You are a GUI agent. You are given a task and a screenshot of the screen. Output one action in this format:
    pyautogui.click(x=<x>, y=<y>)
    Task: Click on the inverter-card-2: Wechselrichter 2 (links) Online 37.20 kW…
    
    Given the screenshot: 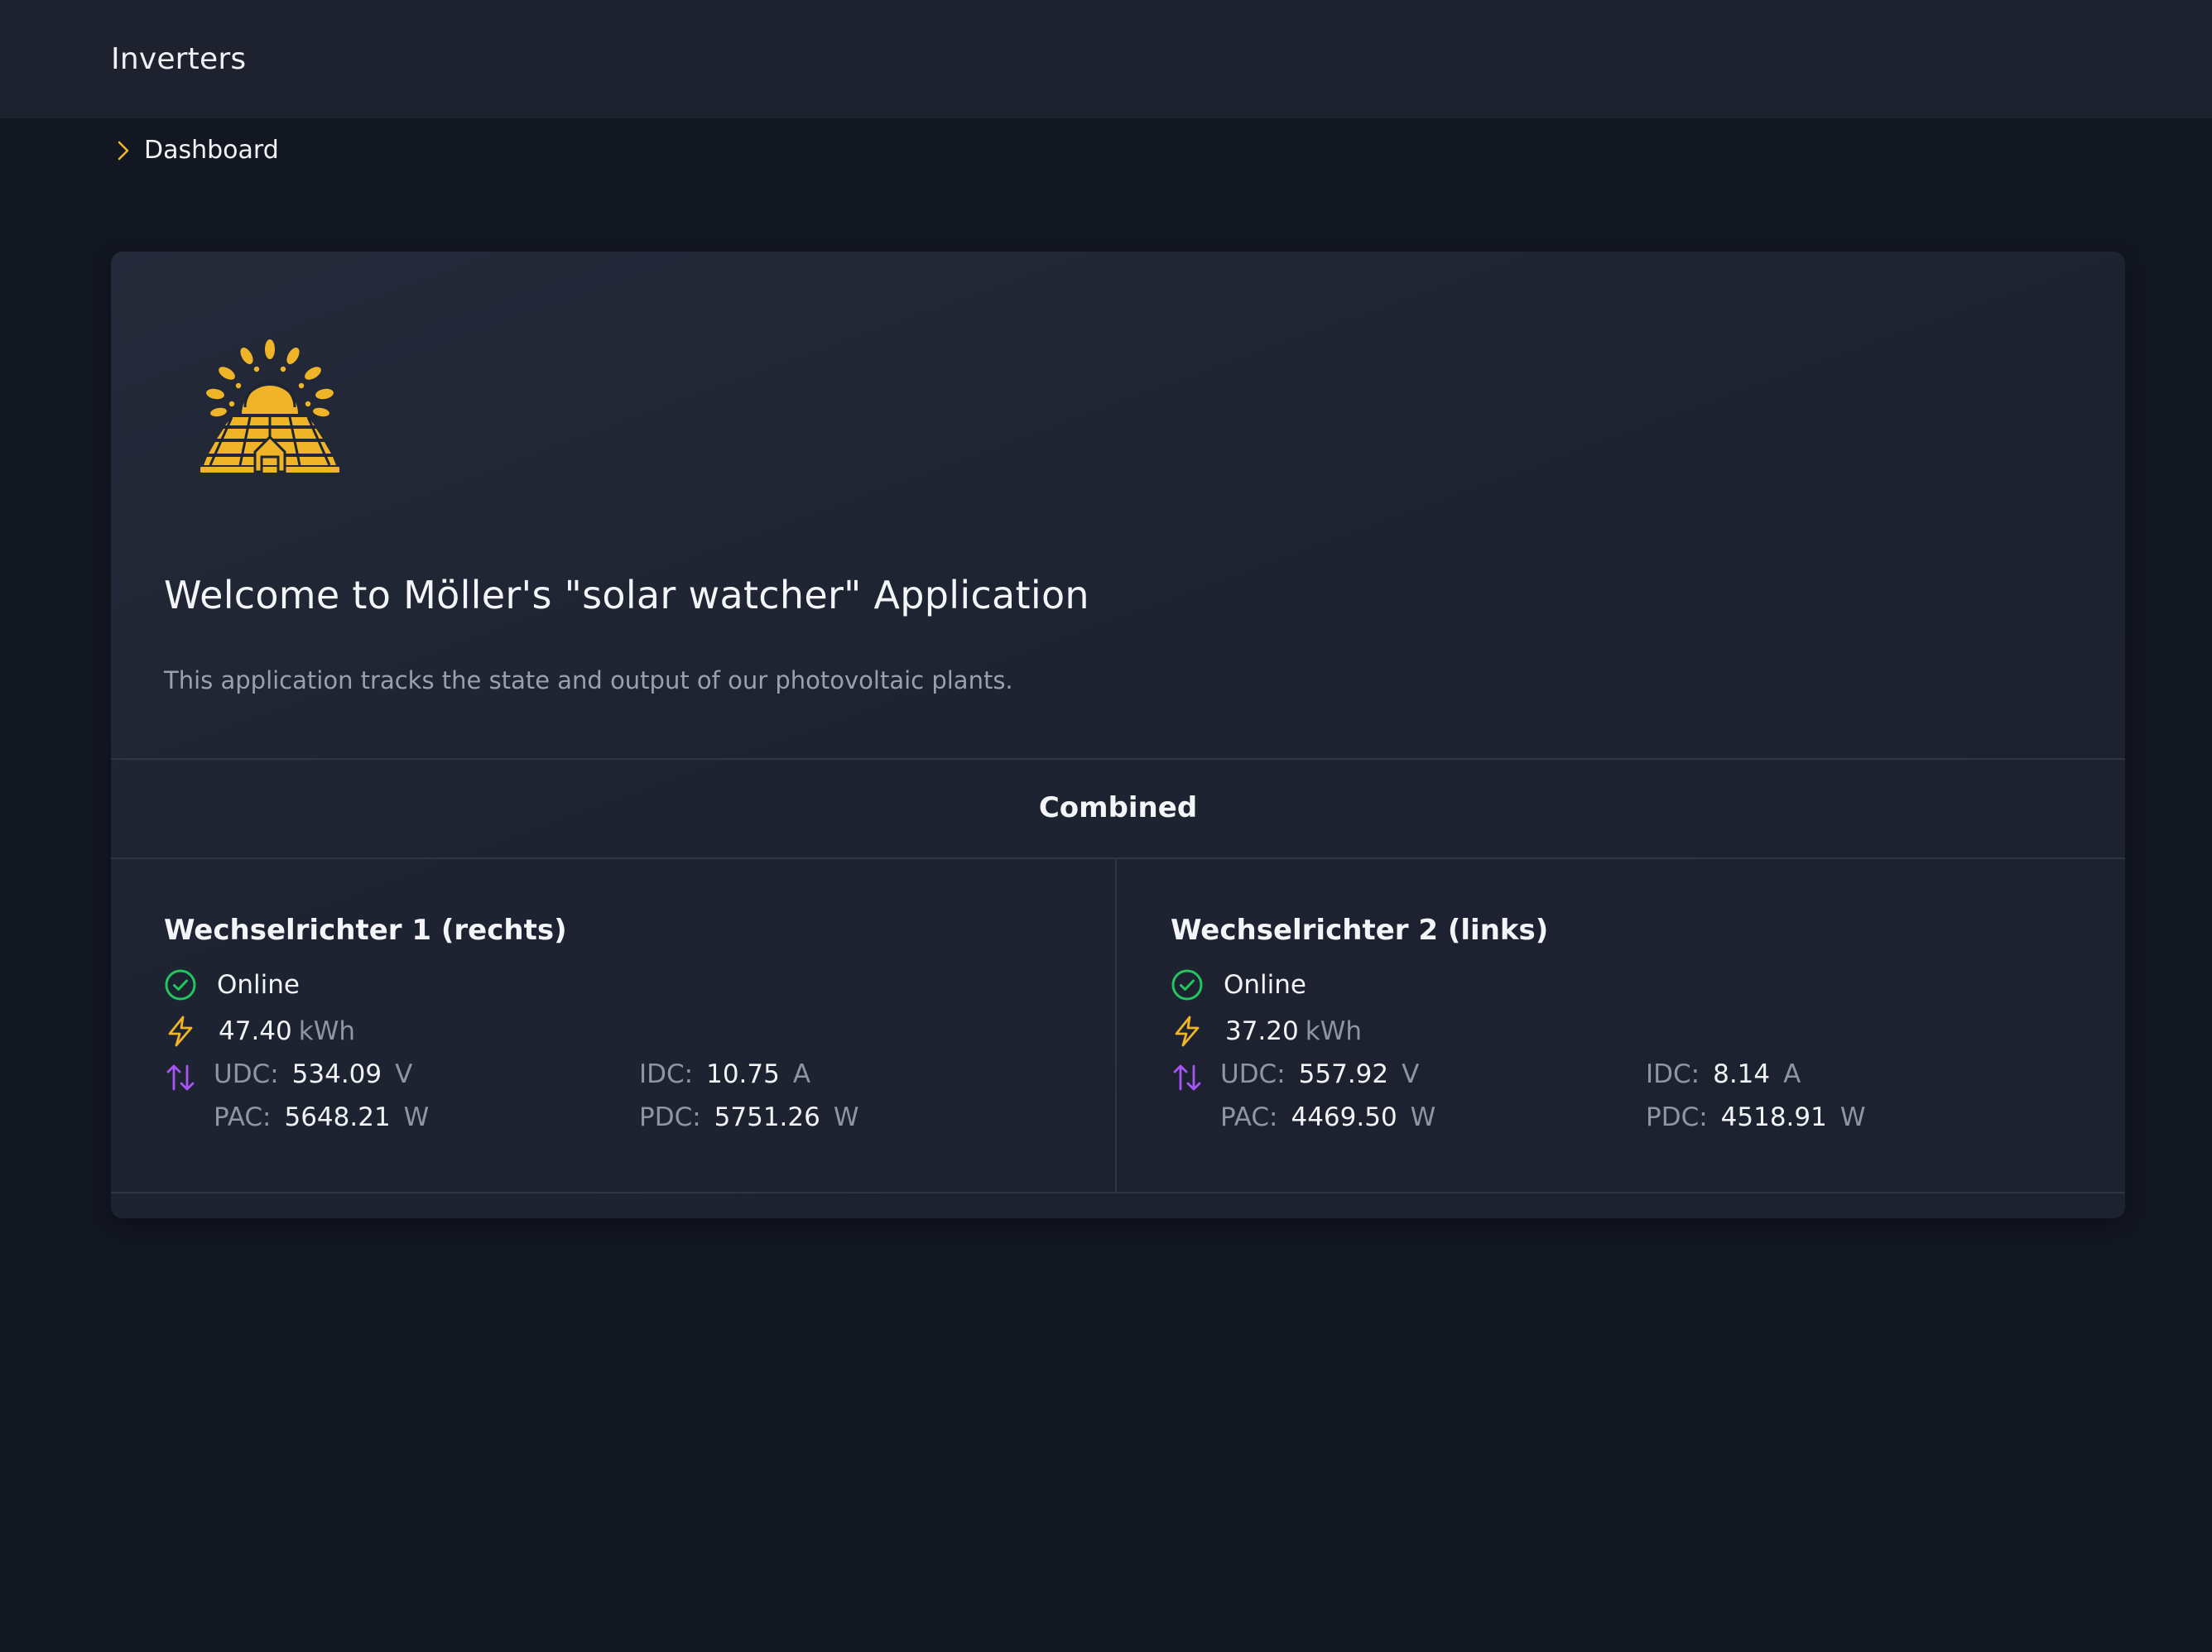 What is the action you would take?
    pyautogui.click(x=1647, y=1025)
    